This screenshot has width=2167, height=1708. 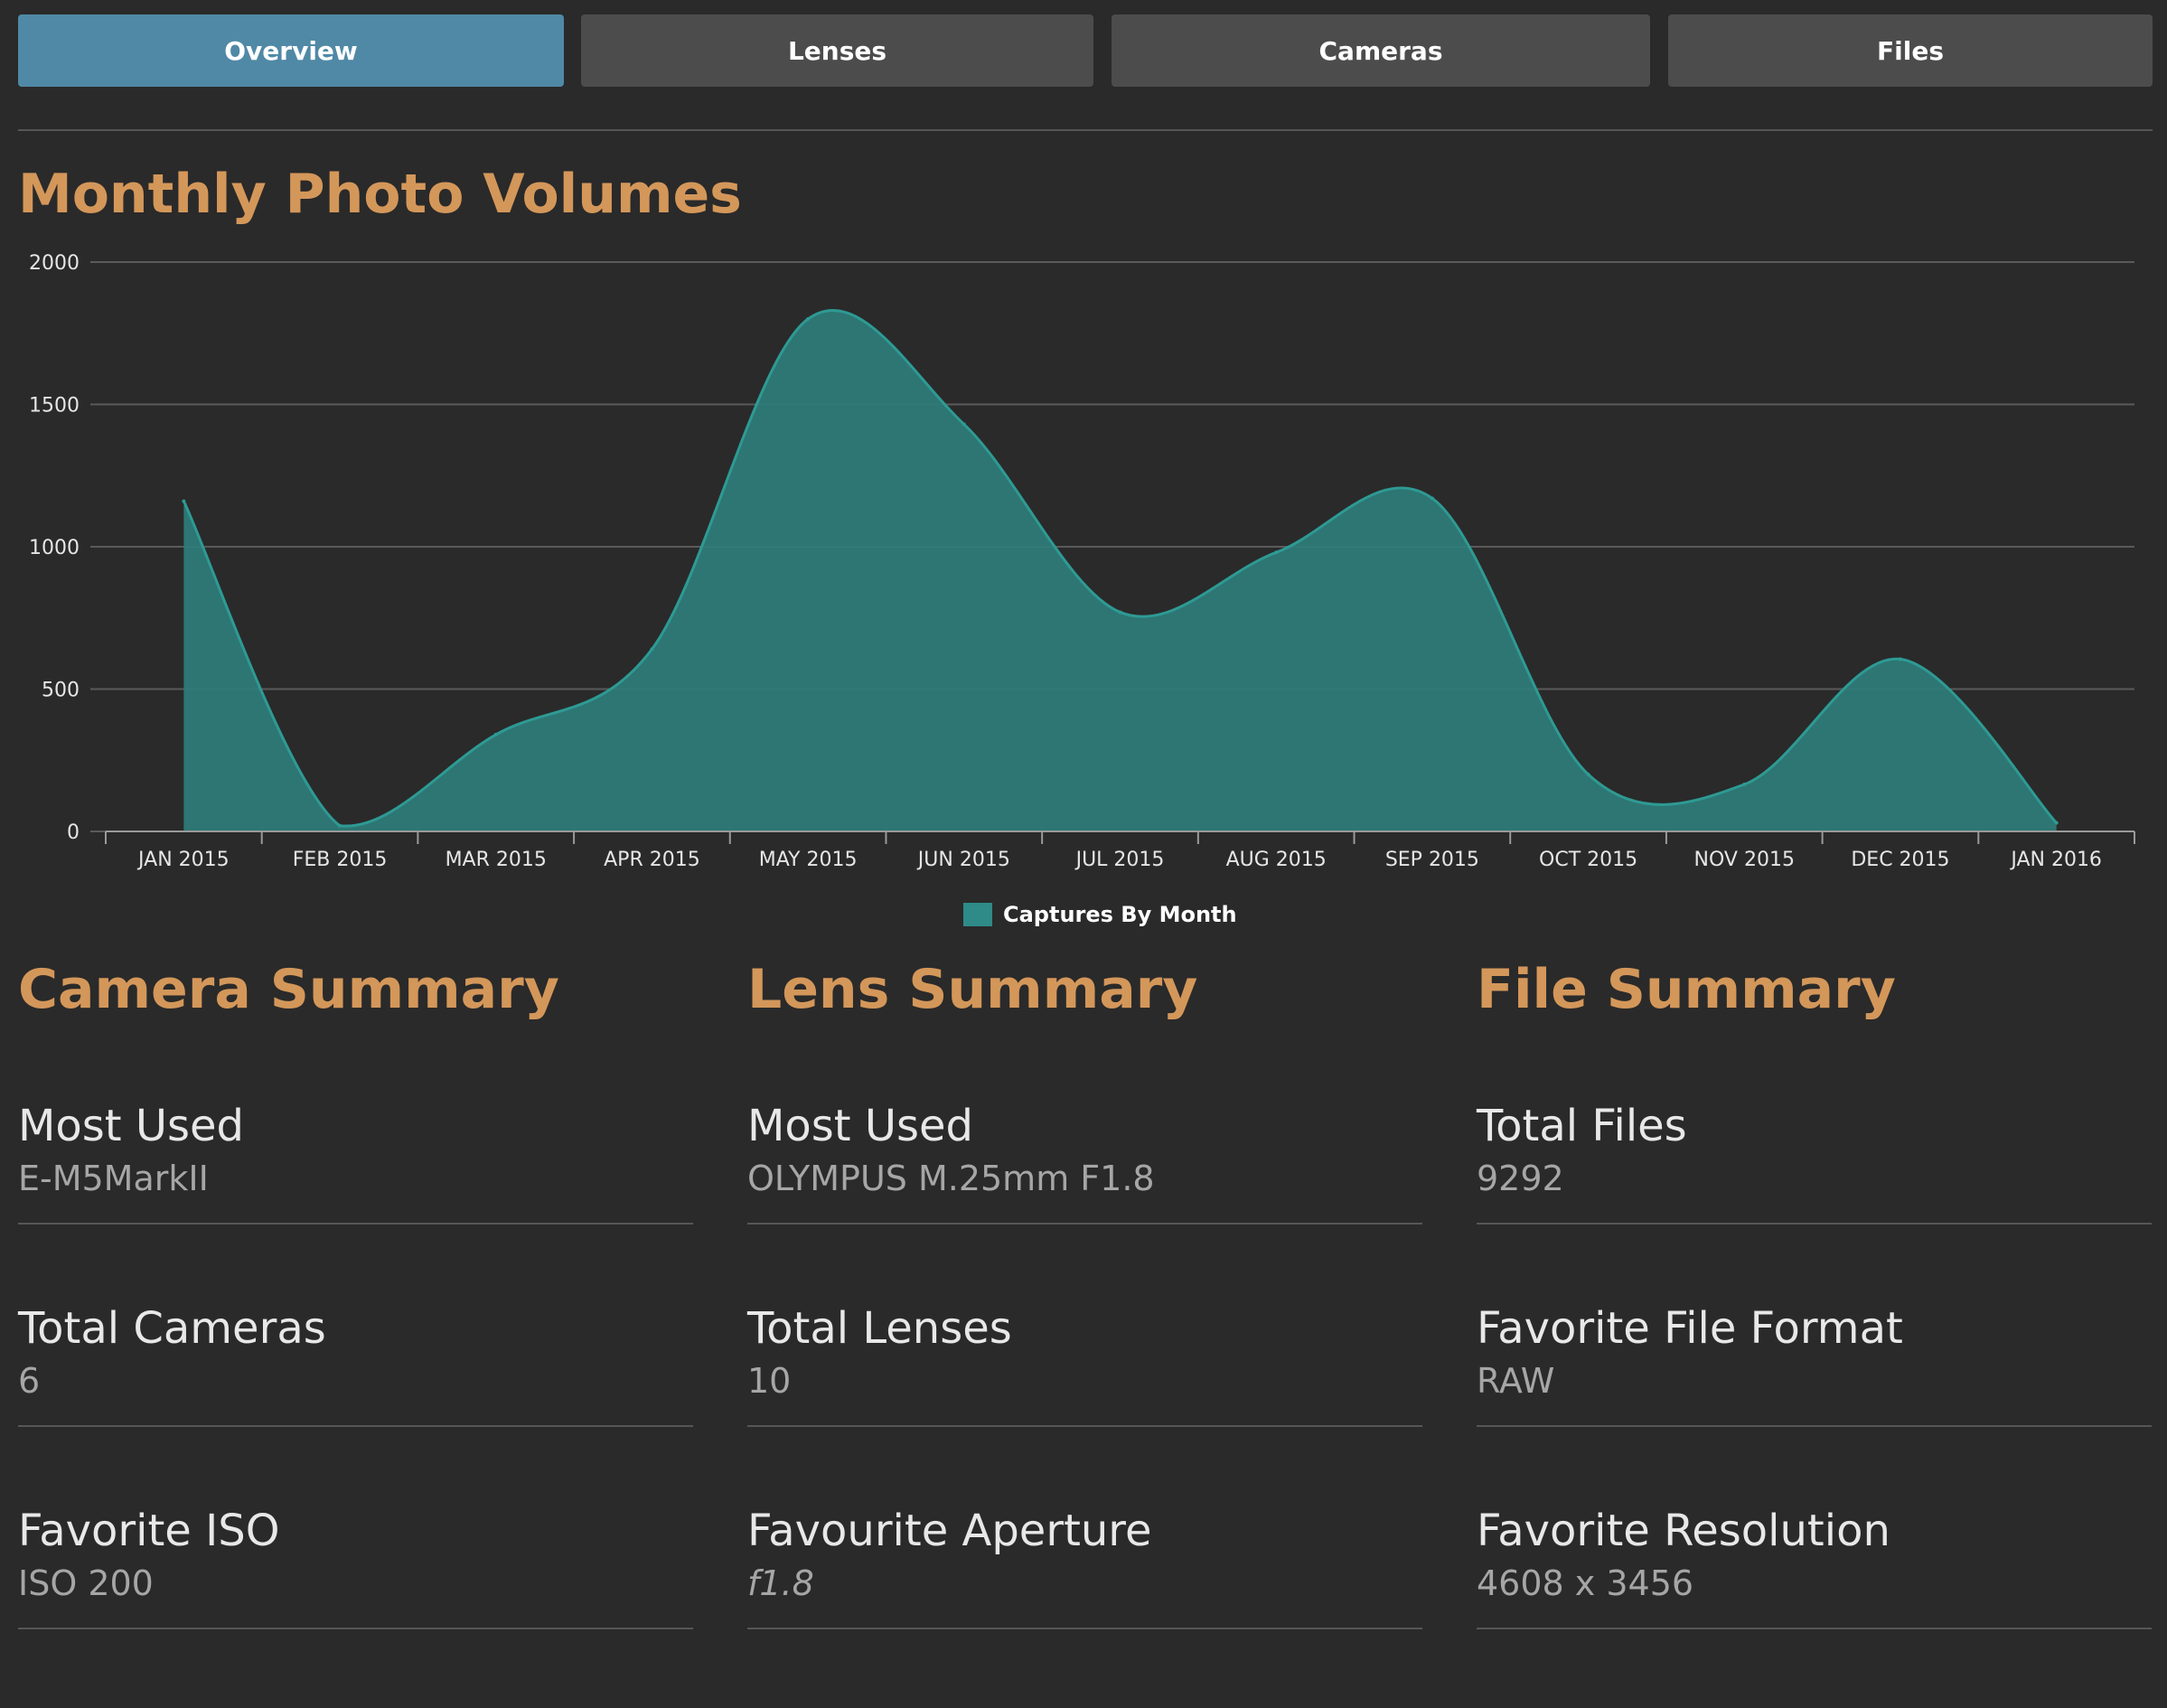 I want to click on x-tick-label: MAR 2015, so click(x=497, y=860).